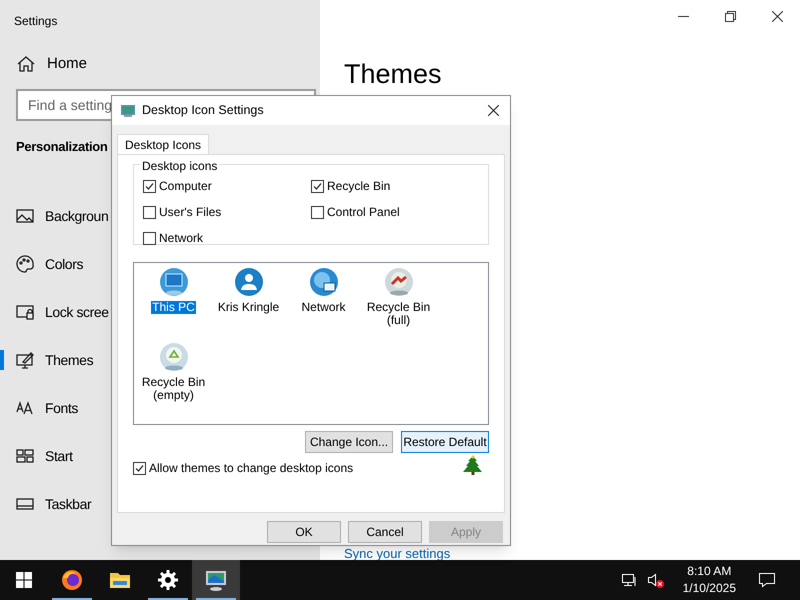 The width and height of the screenshot is (800, 600). What do you see at coordinates (203, 111) in the screenshot?
I see `dialog-title: Desktop Icon Settings` at bounding box center [203, 111].